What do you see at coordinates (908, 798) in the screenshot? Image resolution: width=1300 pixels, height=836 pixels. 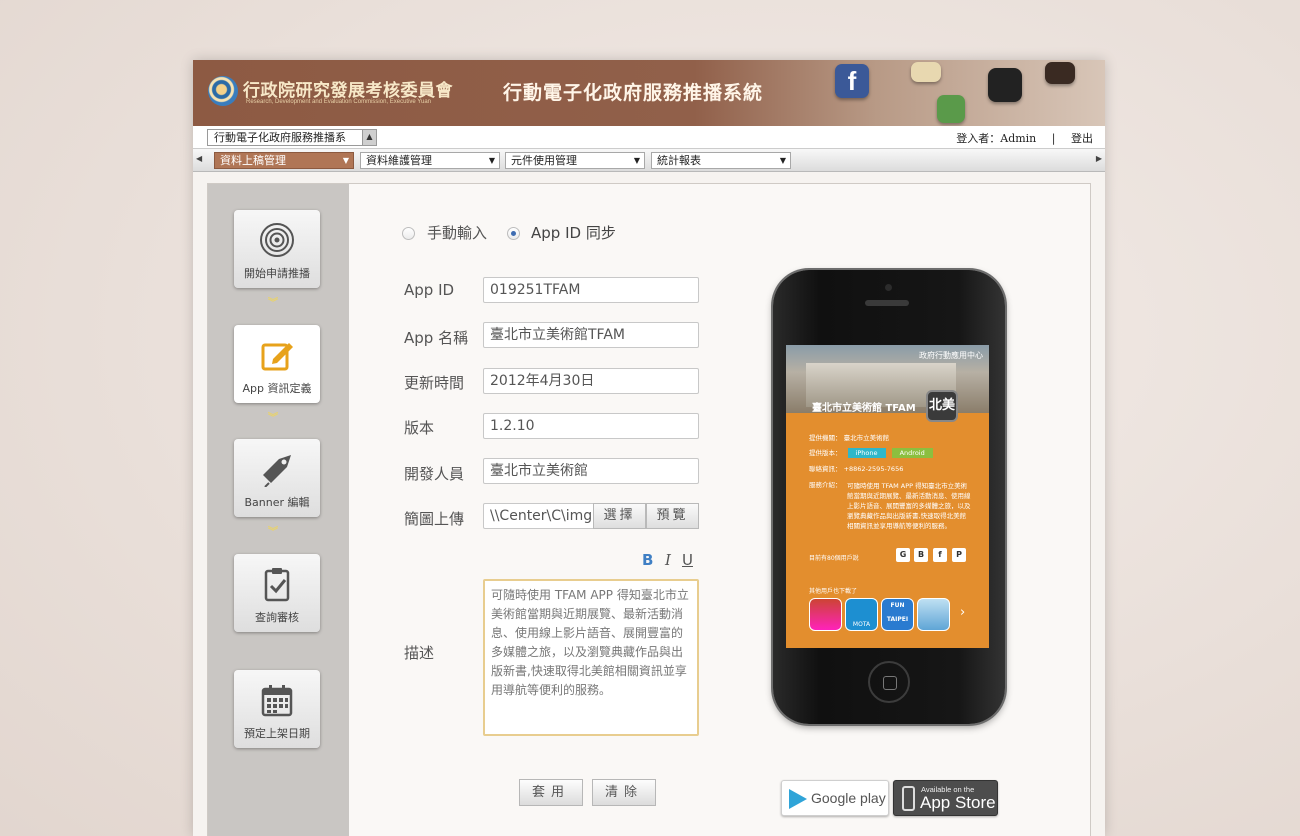 I see `iphone-icon` at bounding box center [908, 798].